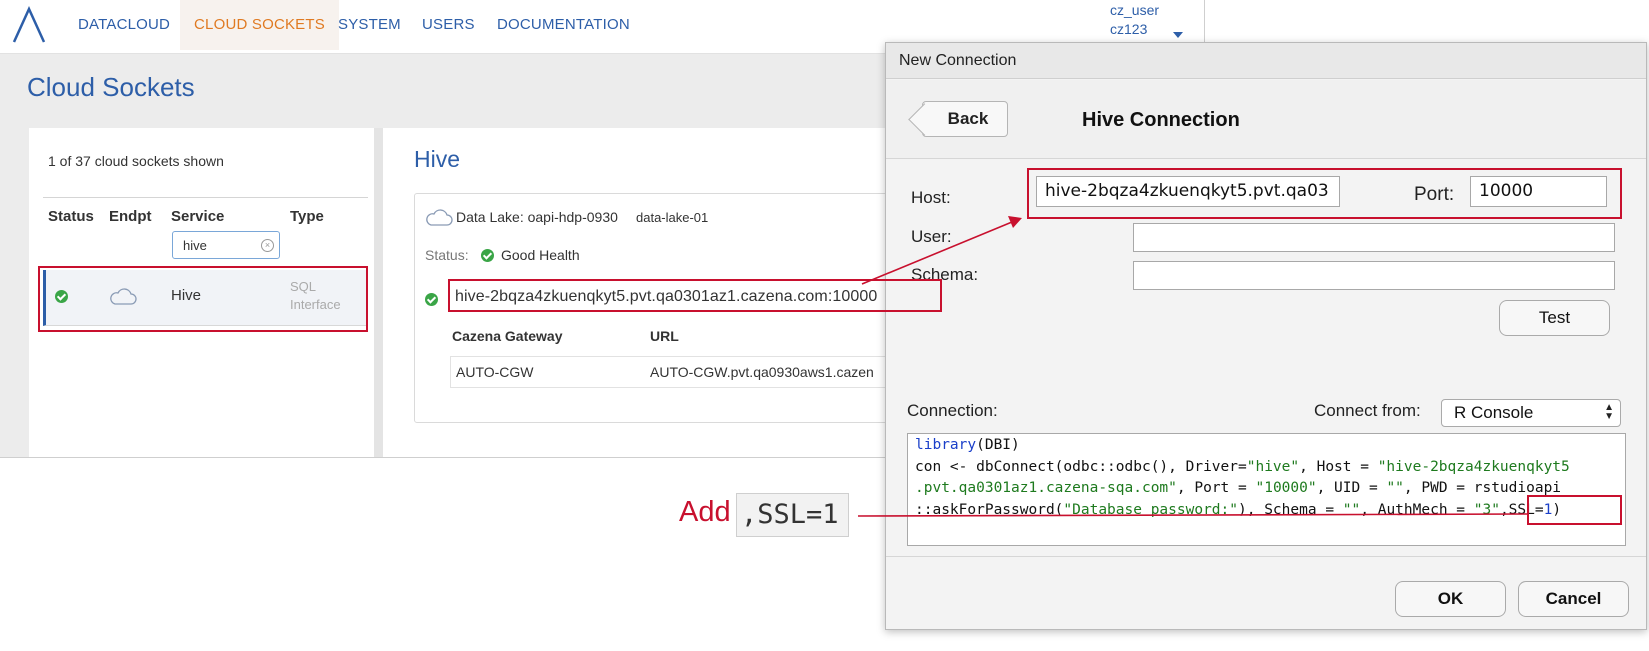 The width and height of the screenshot is (1649, 651). Describe the element at coordinates (124, 25) in the screenshot. I see `nav-datacloud: DATACLOUD` at that location.